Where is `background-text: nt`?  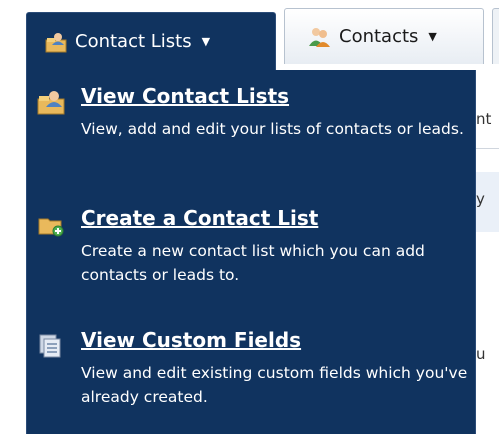
background-text: nt is located at coordinates (484, 119).